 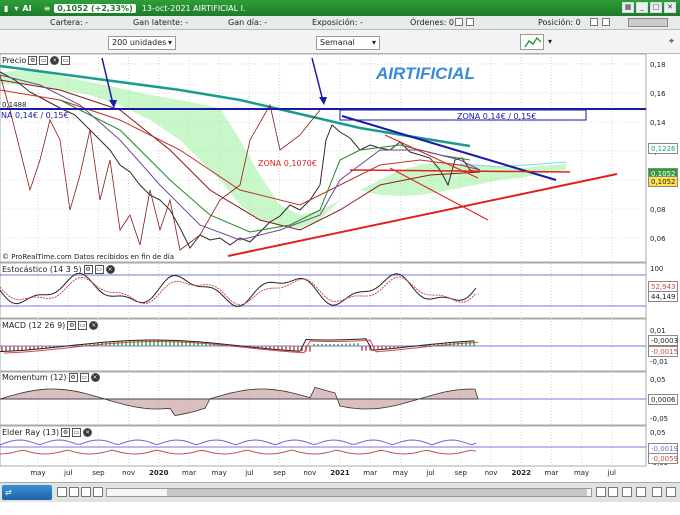 I want to click on elder-tag-2: -0,0059, so click(x=663, y=458).